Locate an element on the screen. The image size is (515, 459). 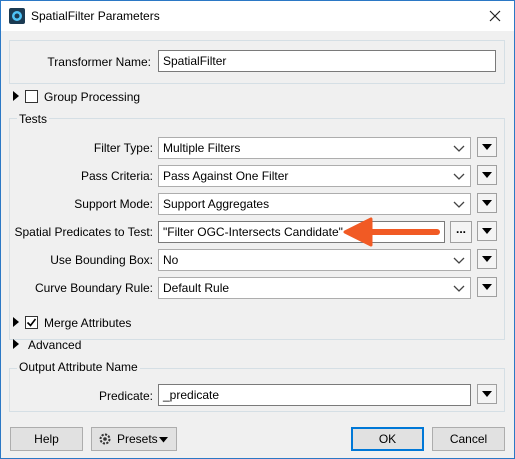
support-mode-label: Support Mode: is located at coordinates (113, 204).